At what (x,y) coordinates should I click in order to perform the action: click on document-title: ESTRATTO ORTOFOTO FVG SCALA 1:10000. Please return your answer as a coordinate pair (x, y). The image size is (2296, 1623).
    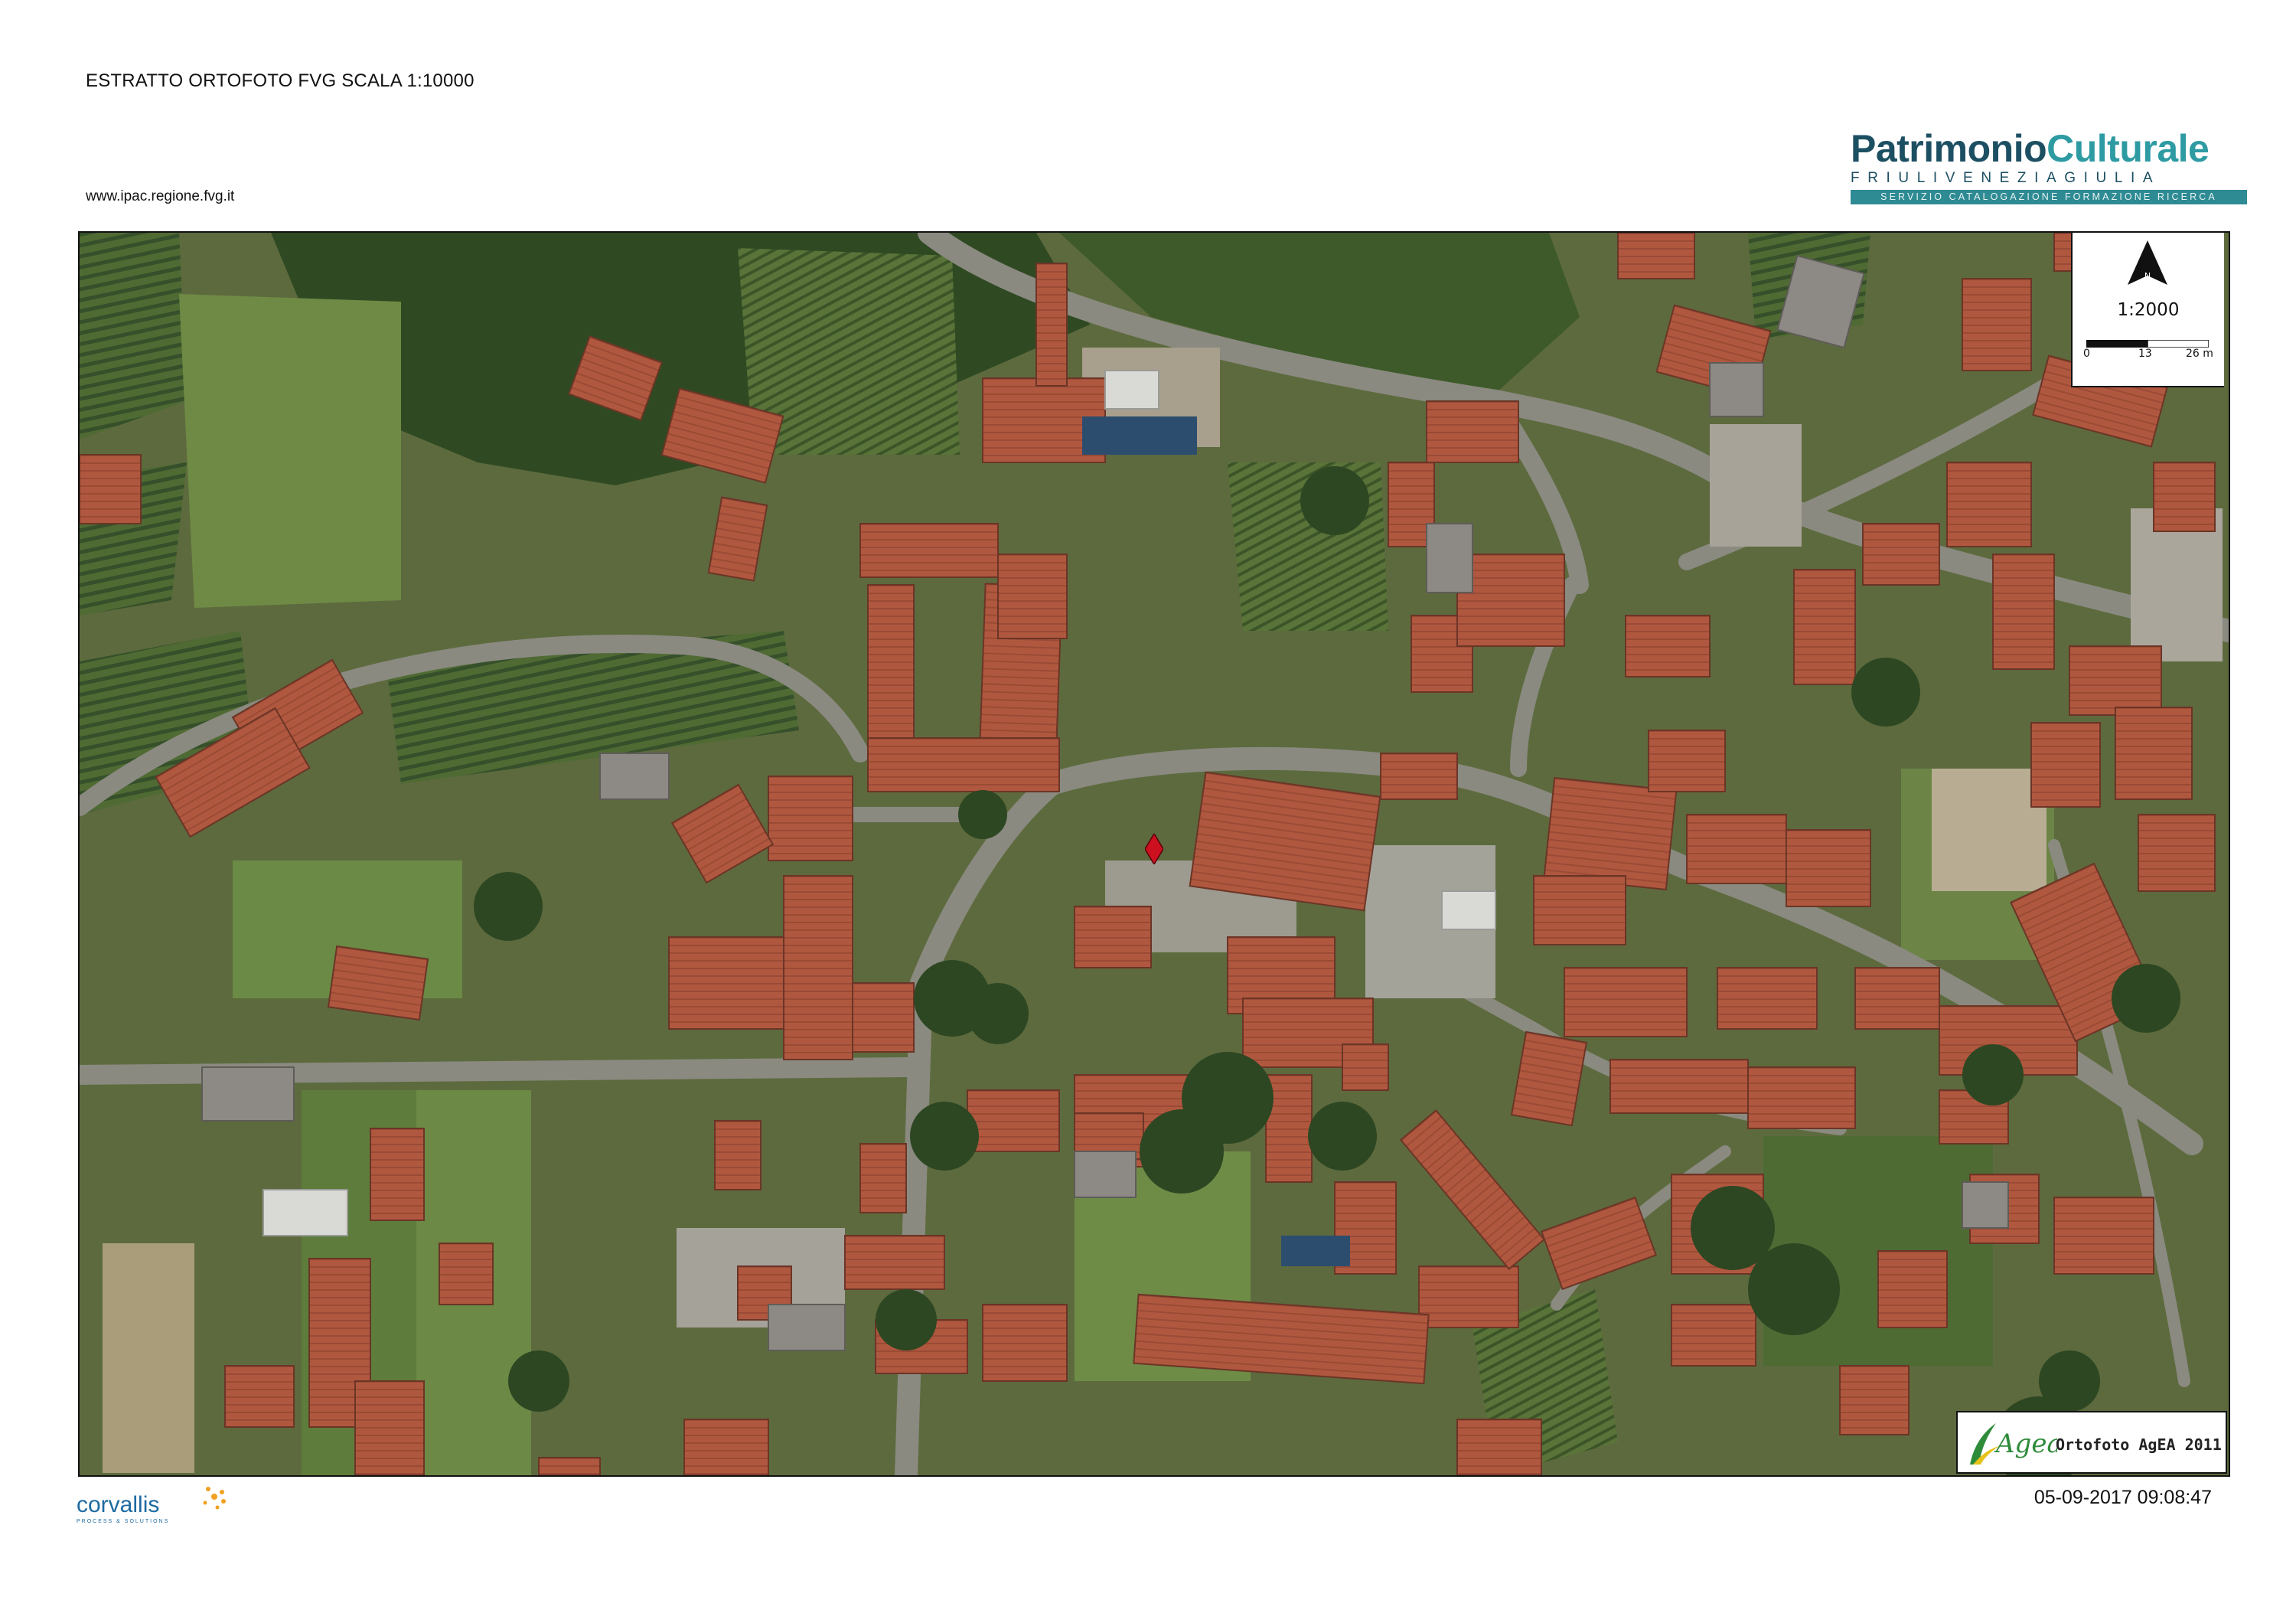
    Looking at the image, I should click on (280, 80).